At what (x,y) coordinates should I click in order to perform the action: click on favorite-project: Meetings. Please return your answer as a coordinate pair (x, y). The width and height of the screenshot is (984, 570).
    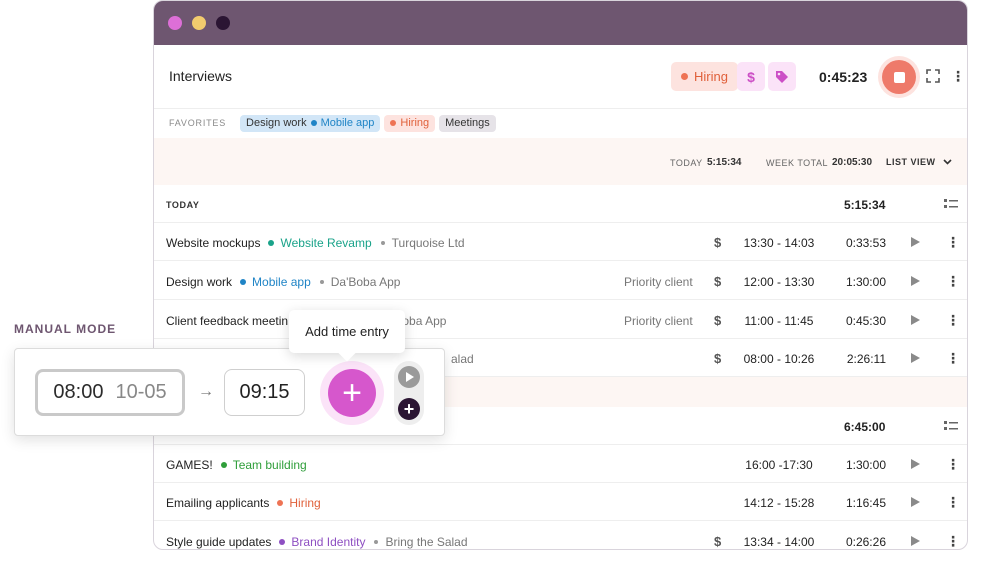
    Looking at the image, I should click on (467, 123).